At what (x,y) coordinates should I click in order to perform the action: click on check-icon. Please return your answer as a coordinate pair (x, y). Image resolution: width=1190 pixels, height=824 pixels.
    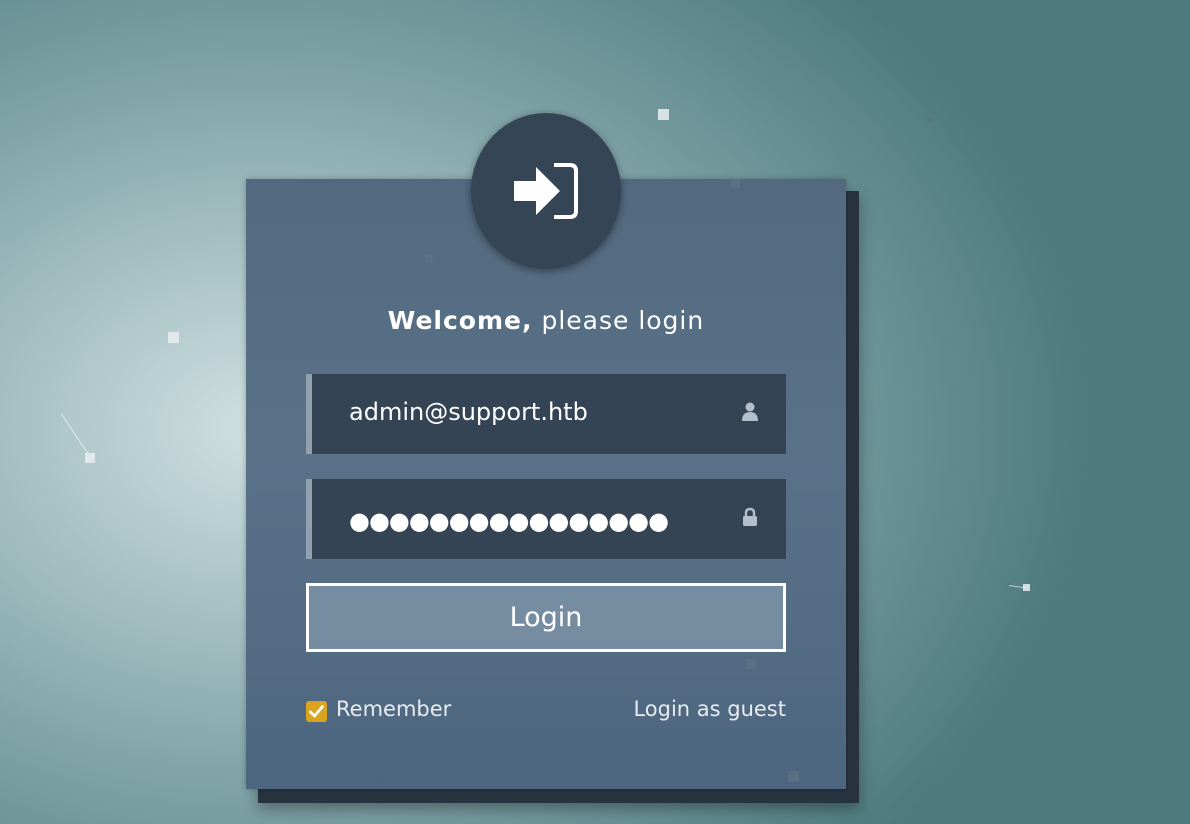
    Looking at the image, I should click on (316, 711).